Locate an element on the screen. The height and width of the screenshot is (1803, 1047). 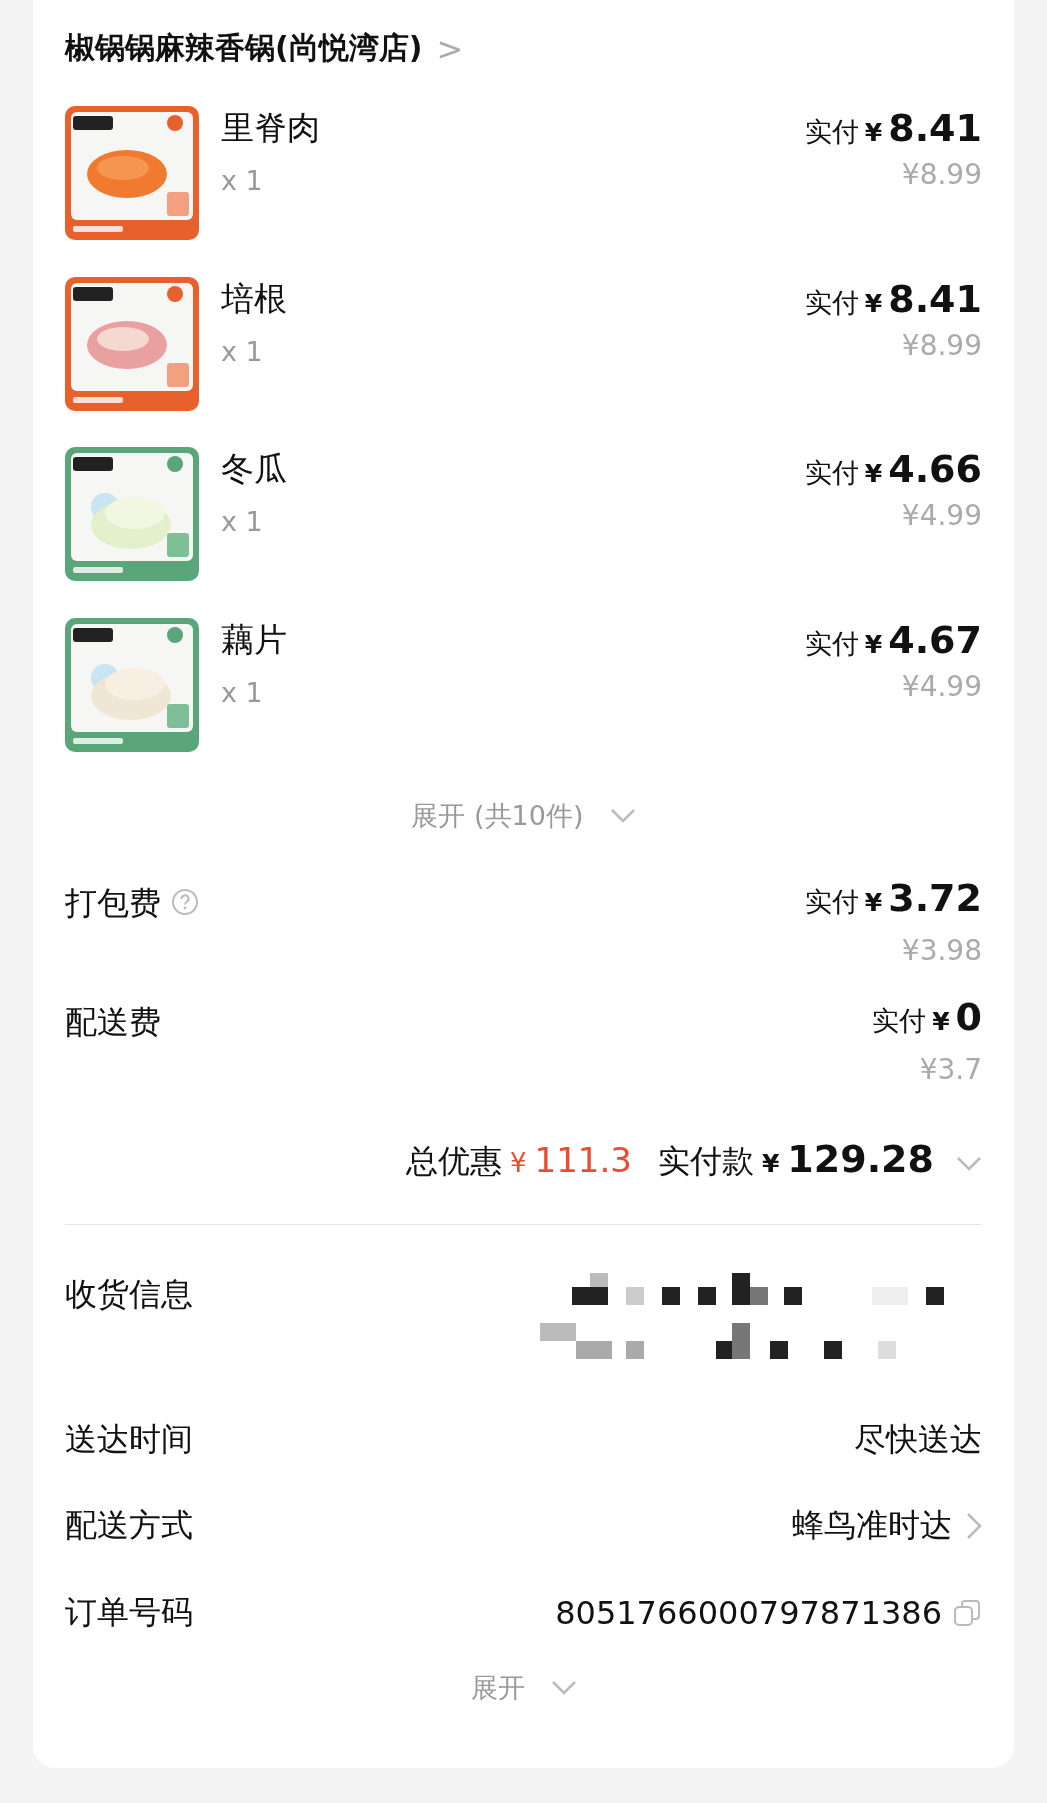
delivery-time: 尽快送达 is located at coordinates (918, 1439).